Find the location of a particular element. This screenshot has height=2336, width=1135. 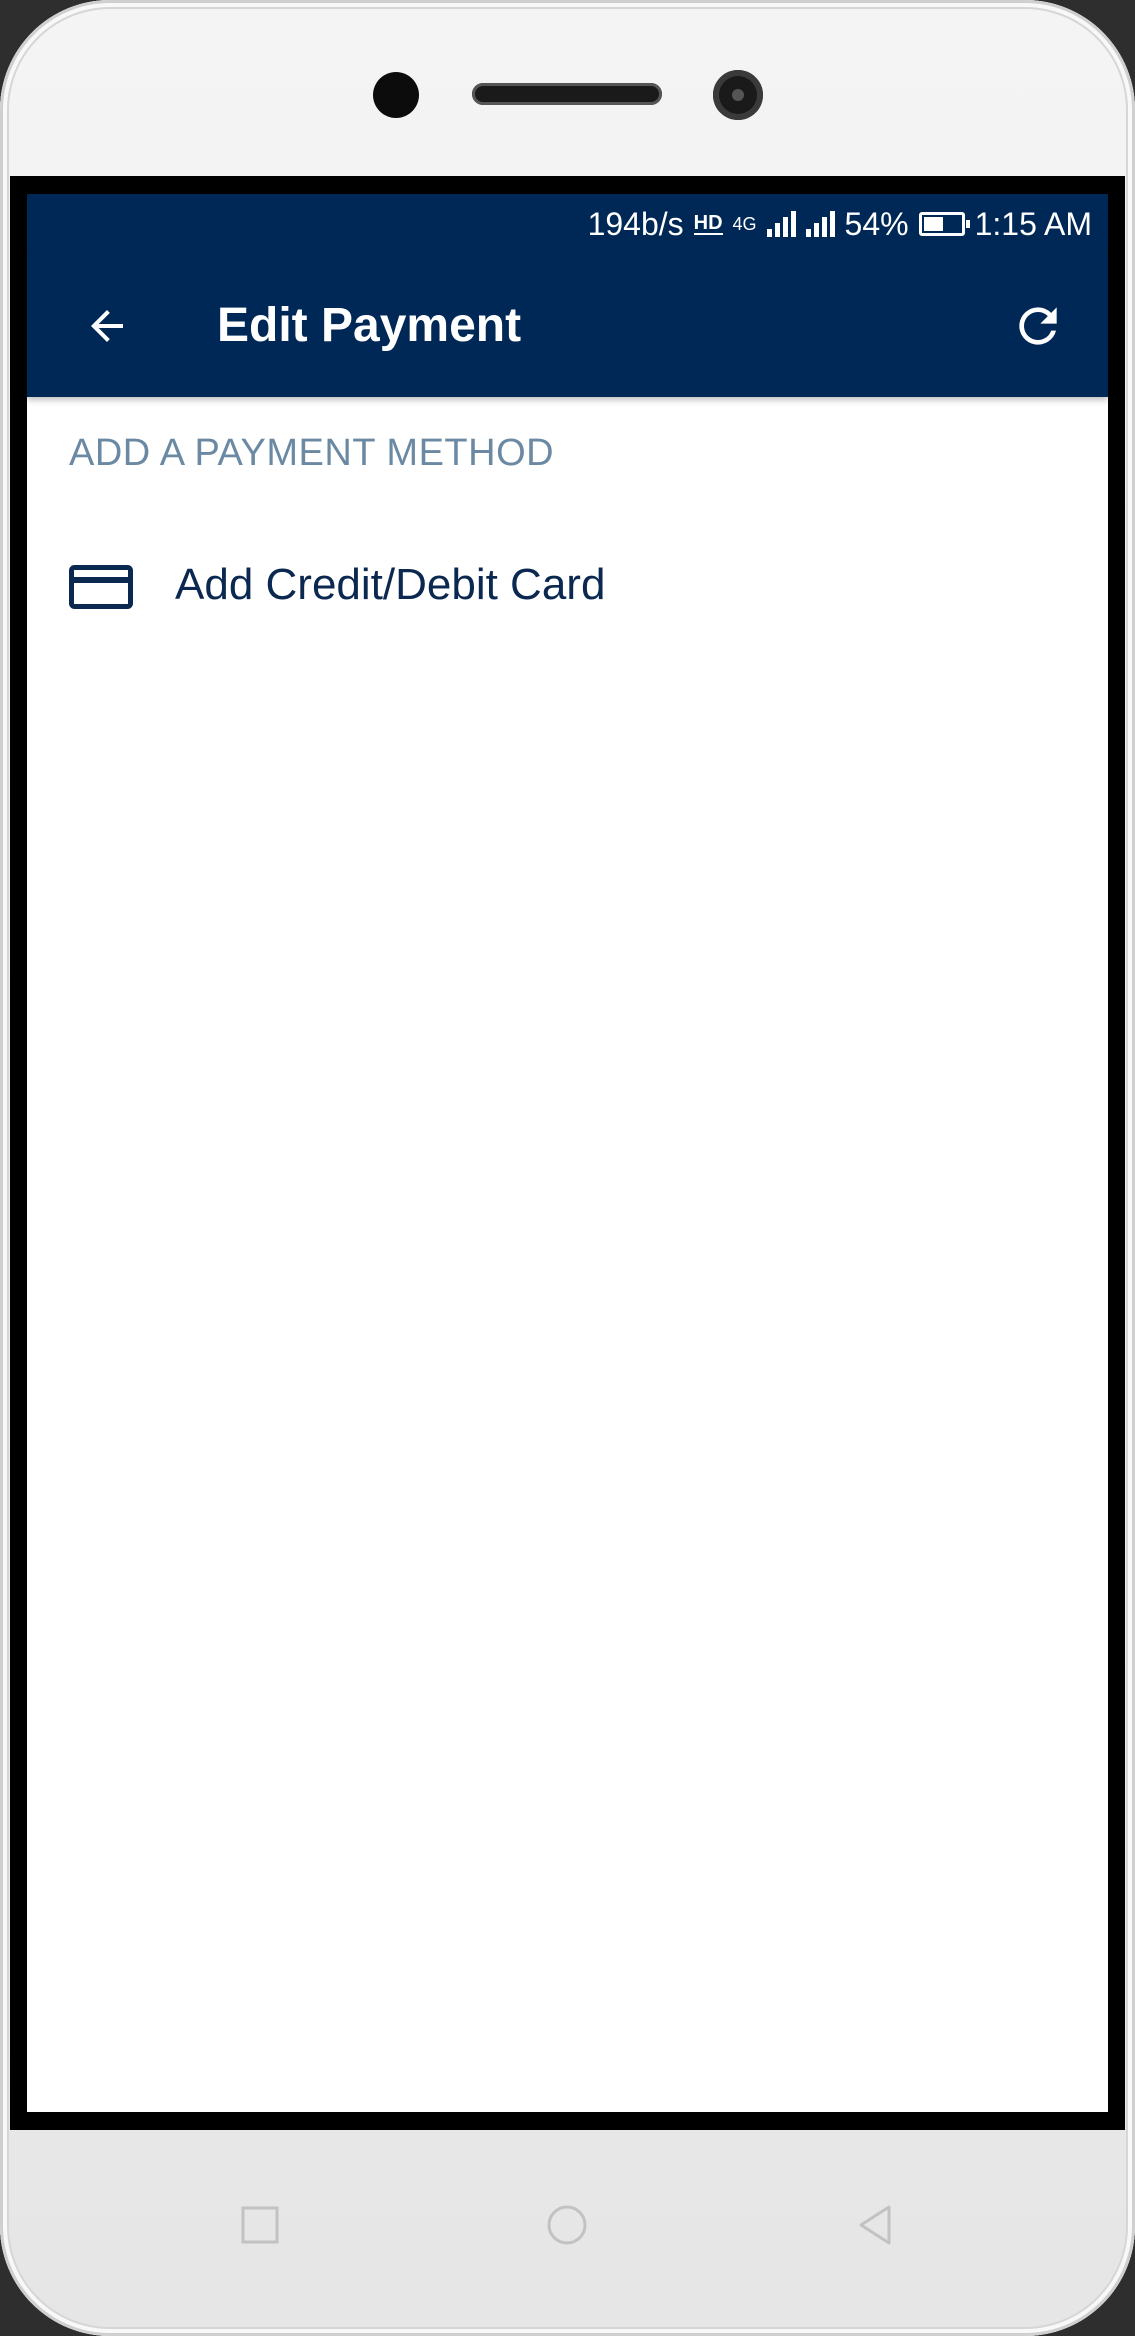

refresh-button is located at coordinates (1038, 326).